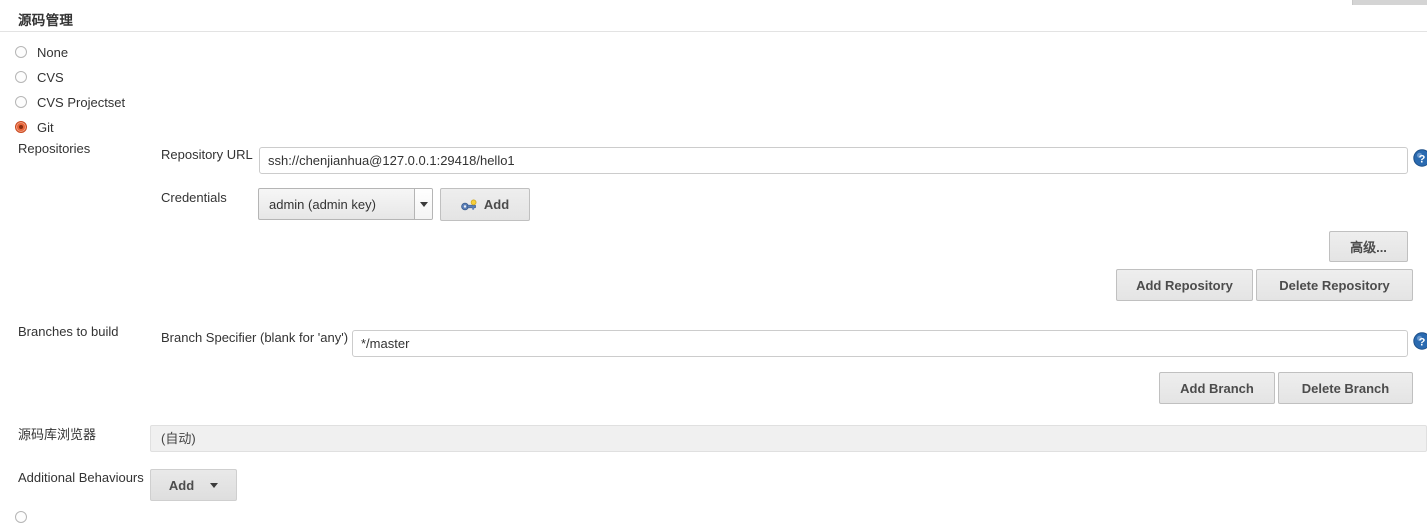 The width and height of the screenshot is (1427, 523). I want to click on top-partial-bar, so click(1389, 2).